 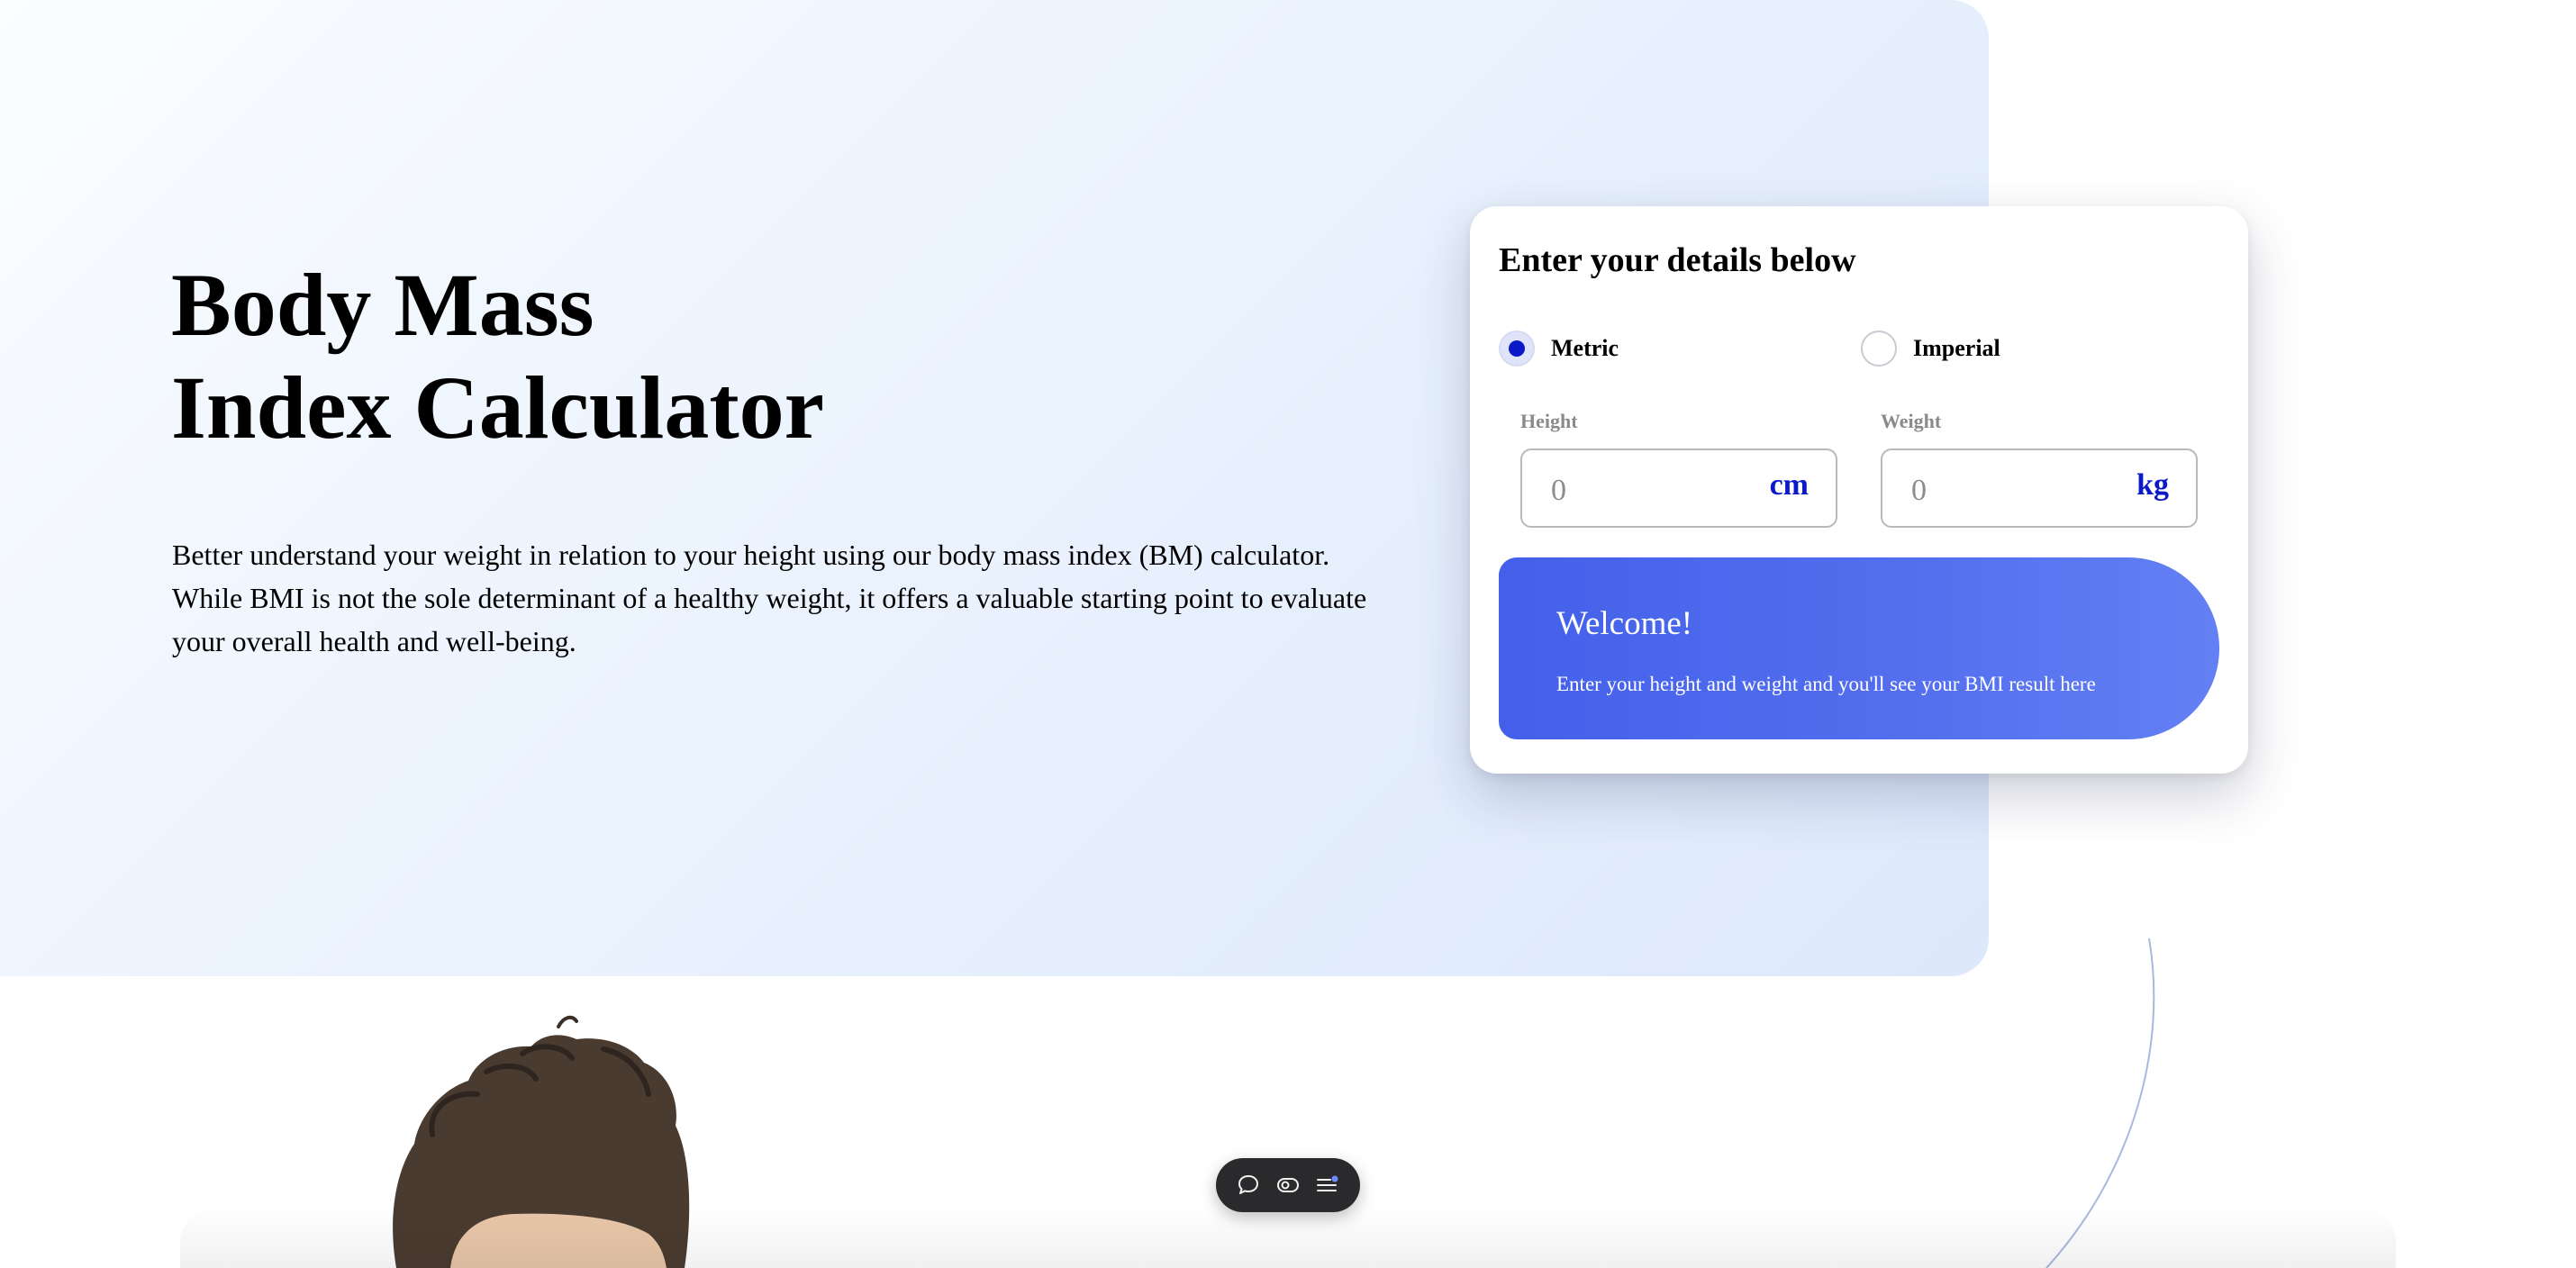 I want to click on unit-radio-metric: Metric, so click(x=1559, y=348).